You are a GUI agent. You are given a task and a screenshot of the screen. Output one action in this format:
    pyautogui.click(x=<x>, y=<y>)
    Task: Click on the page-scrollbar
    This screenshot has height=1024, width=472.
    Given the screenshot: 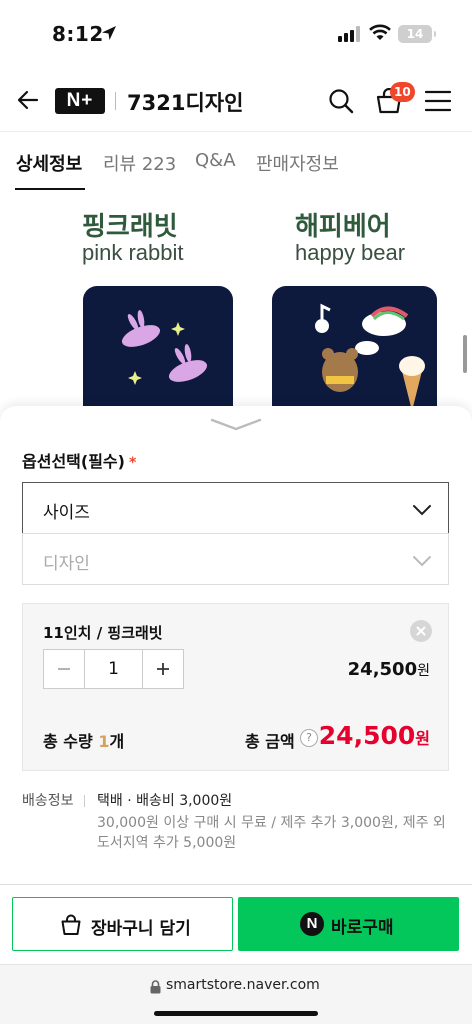 What is the action you would take?
    pyautogui.click(x=465, y=354)
    